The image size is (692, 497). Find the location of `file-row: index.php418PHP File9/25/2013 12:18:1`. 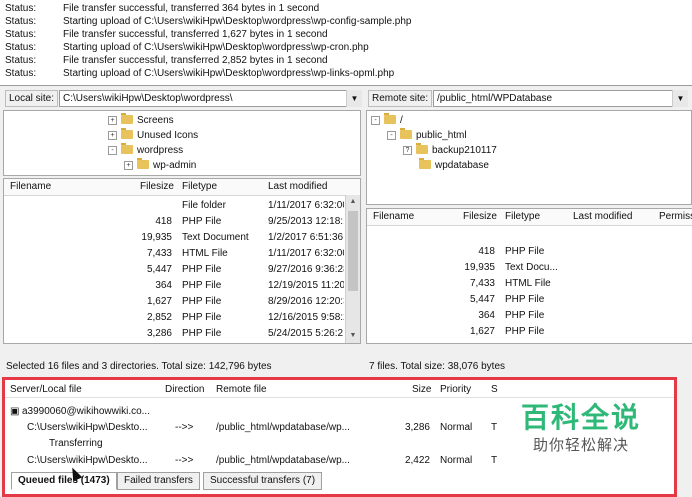

file-row: index.php418PHP File9/25/2013 12:18:1 is located at coordinates (182, 222).